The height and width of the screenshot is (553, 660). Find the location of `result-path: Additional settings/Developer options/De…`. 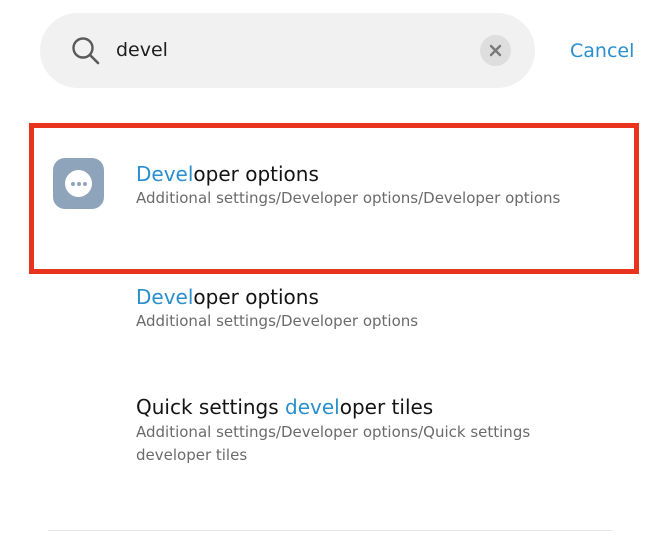

result-path: Additional settings/Developer options/De… is located at coordinates (348, 198).